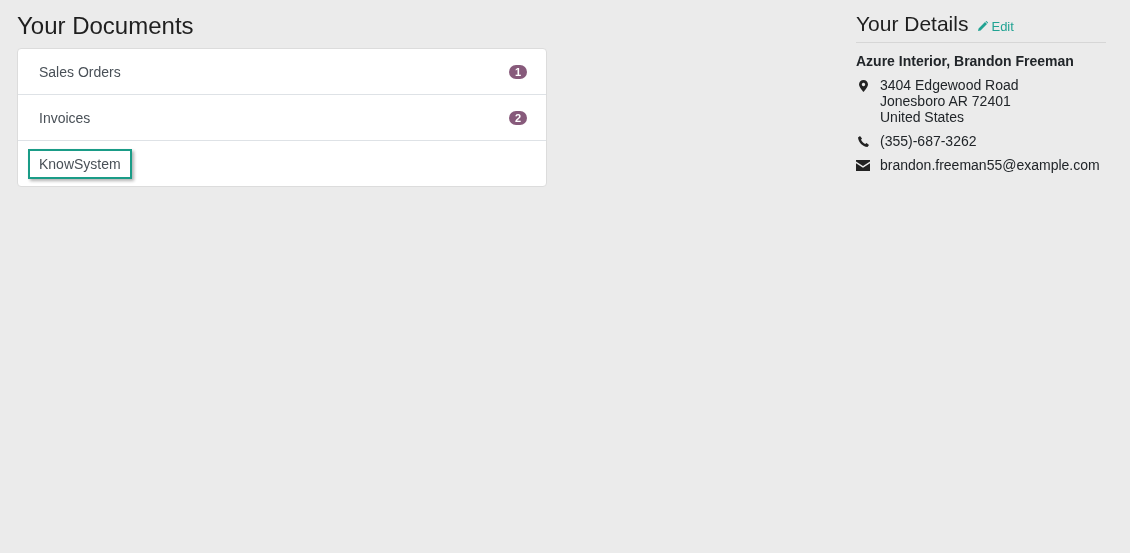  What do you see at coordinates (949, 85) in the screenshot?
I see `address-line: 3404 Edgewood Road` at bounding box center [949, 85].